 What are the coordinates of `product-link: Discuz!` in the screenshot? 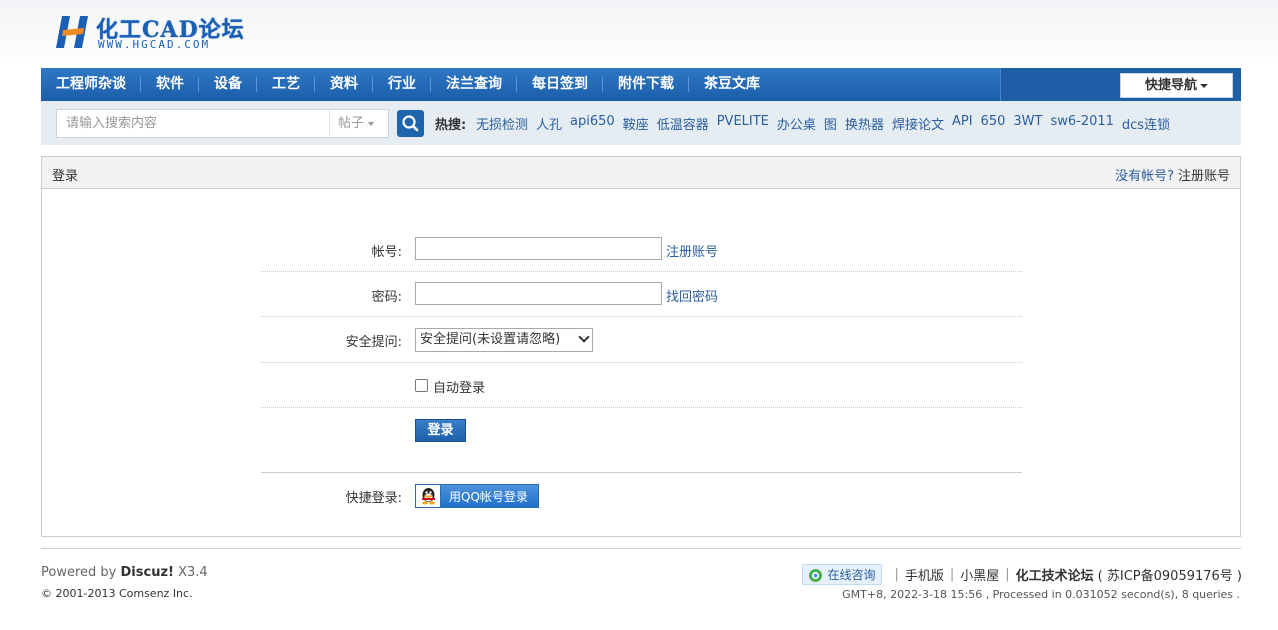 It's located at (147, 572).